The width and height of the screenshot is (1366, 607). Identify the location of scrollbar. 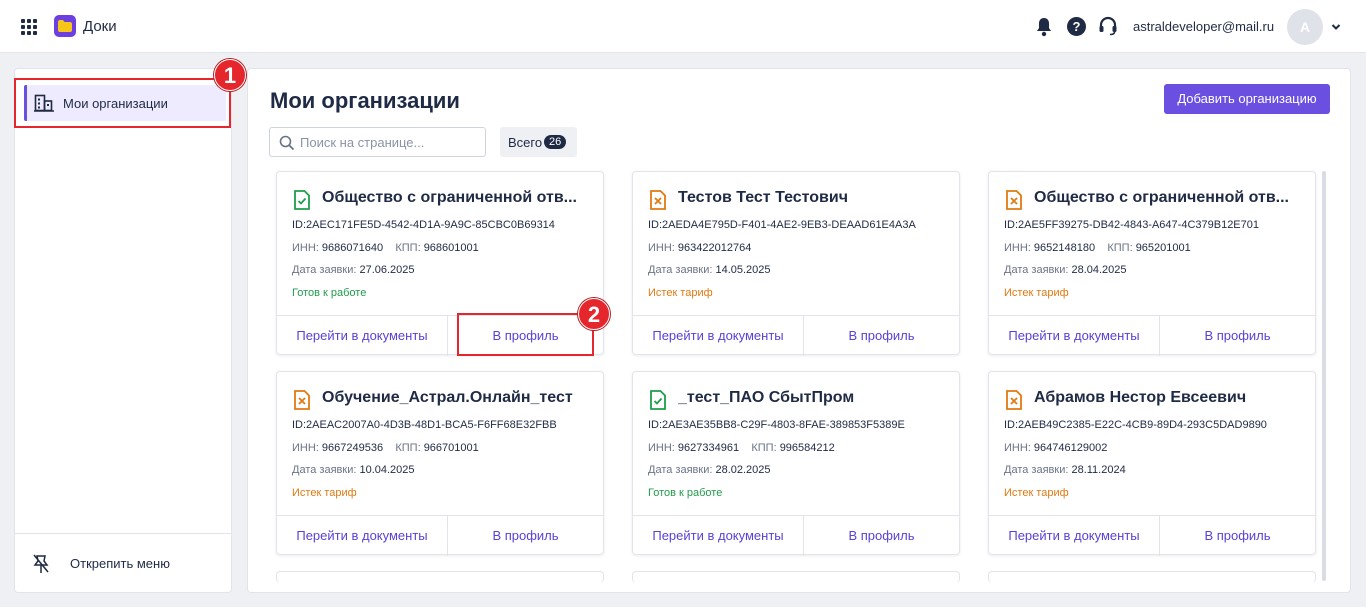
(1324, 376).